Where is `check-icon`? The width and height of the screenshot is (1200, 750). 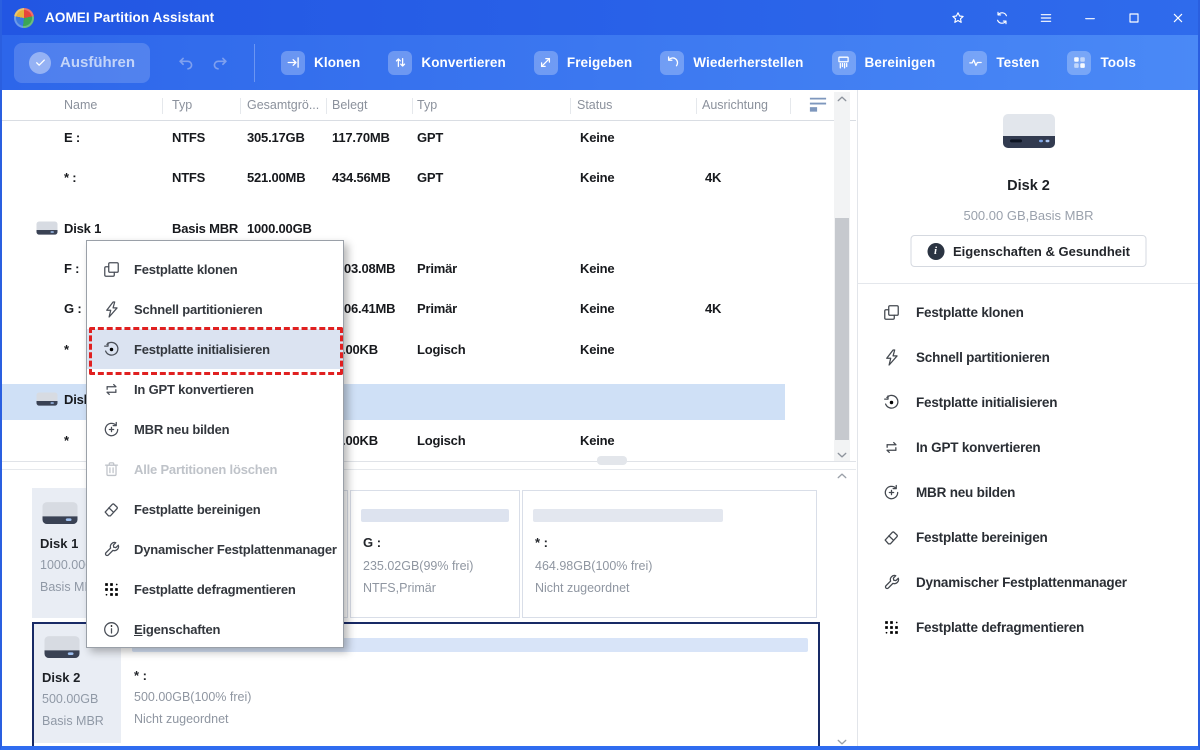 check-icon is located at coordinates (40, 62).